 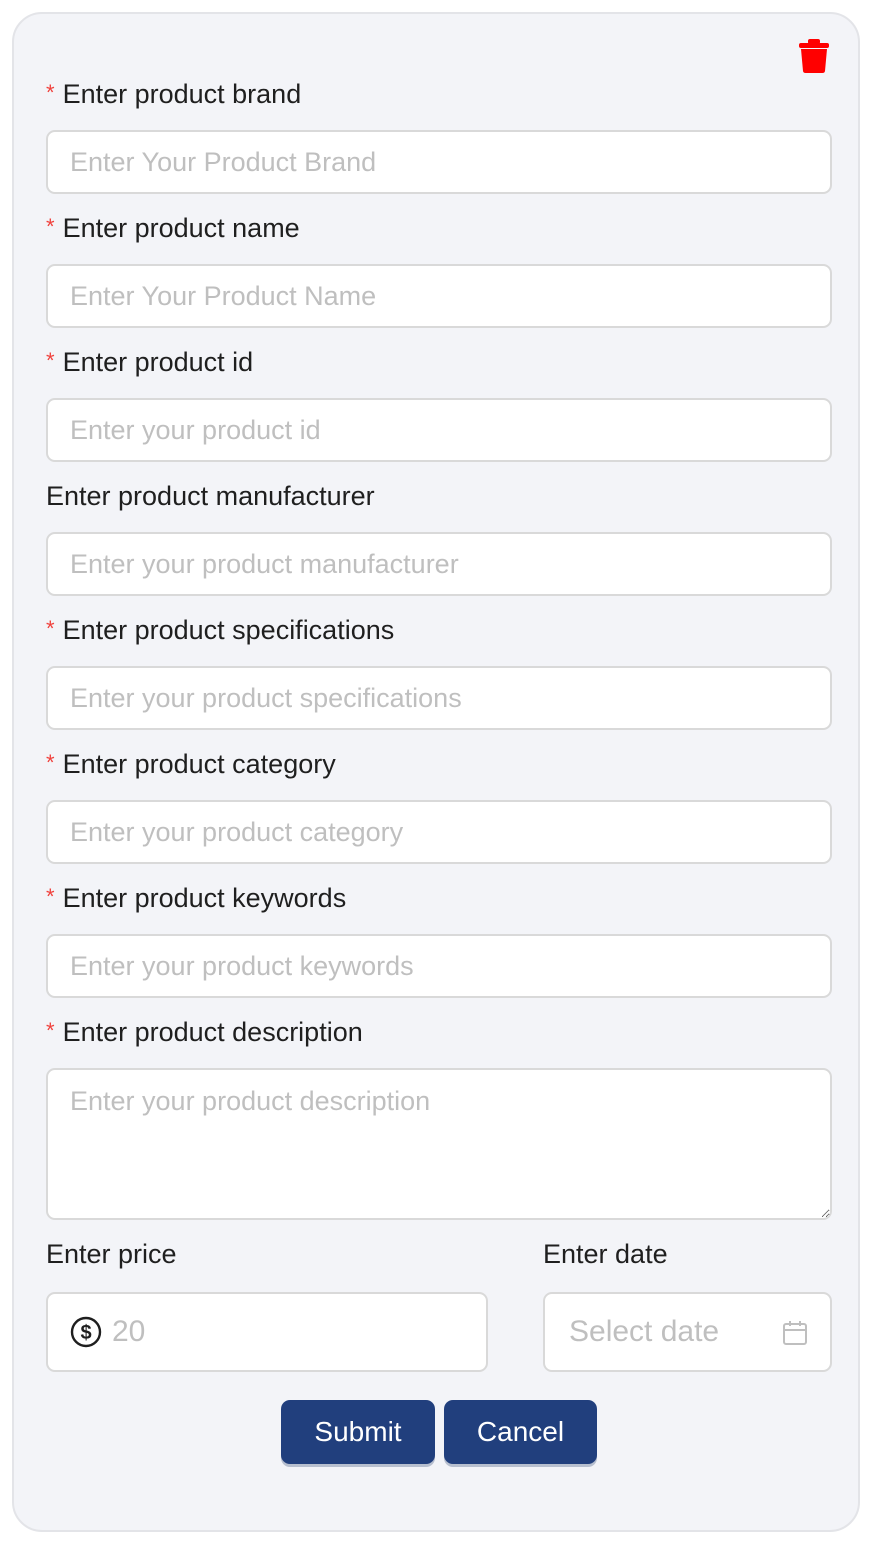 I want to click on name-label: * Enter product name, so click(x=173, y=228).